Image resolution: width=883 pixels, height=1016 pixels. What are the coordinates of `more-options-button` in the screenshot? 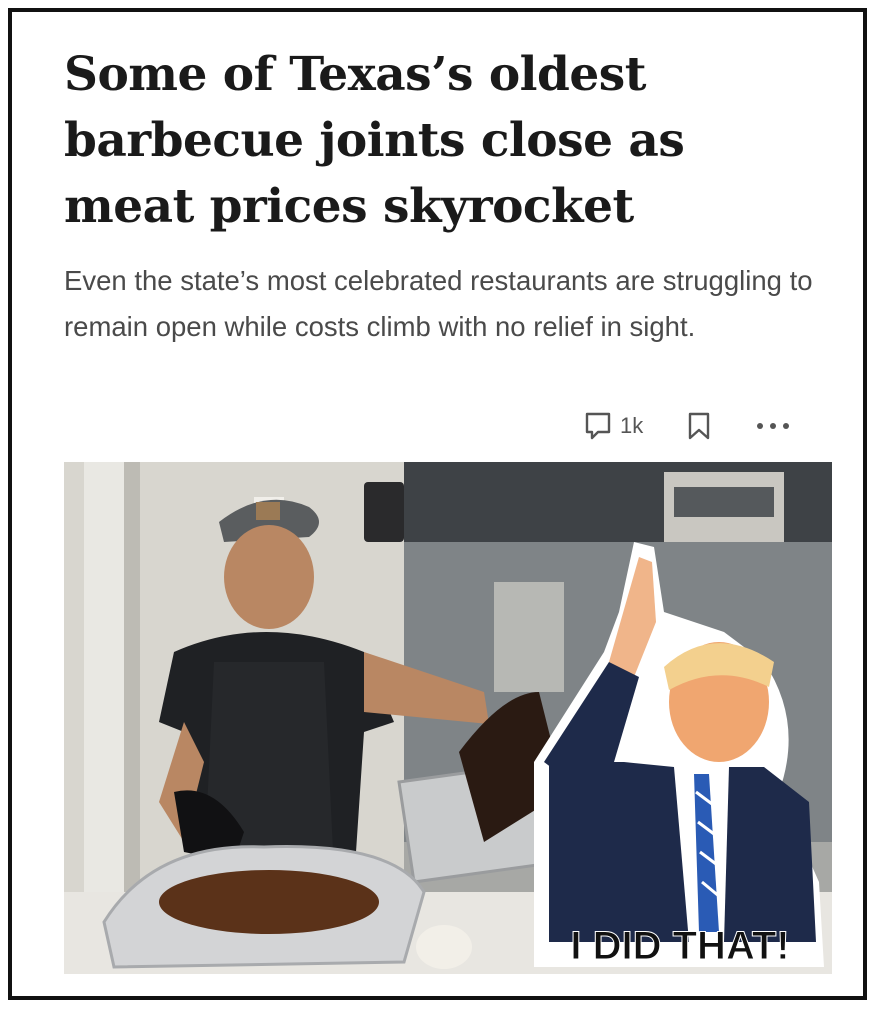 It's located at (773, 426).